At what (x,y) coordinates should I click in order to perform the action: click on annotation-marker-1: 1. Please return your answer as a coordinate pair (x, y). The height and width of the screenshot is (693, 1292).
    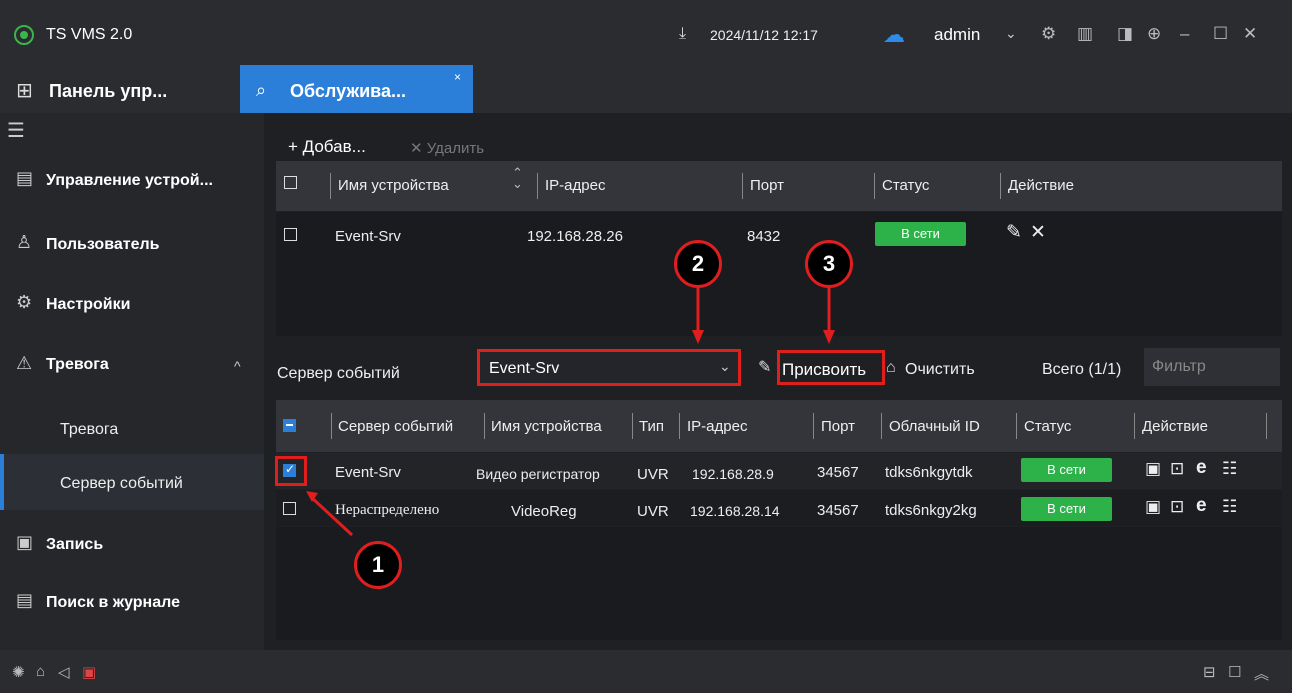
    Looking at the image, I should click on (378, 565).